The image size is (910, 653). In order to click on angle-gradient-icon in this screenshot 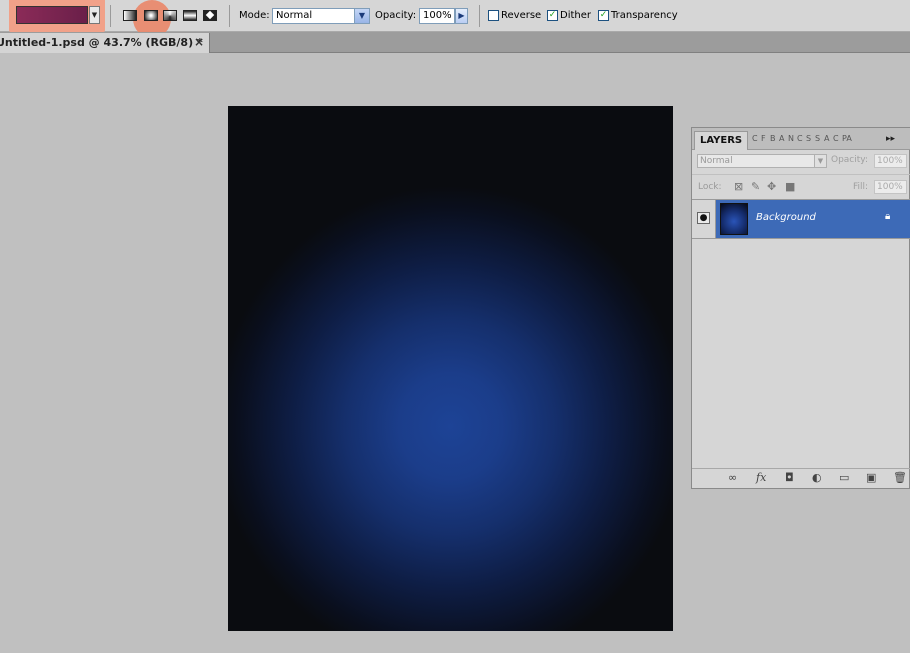, I will do `click(170, 15)`.